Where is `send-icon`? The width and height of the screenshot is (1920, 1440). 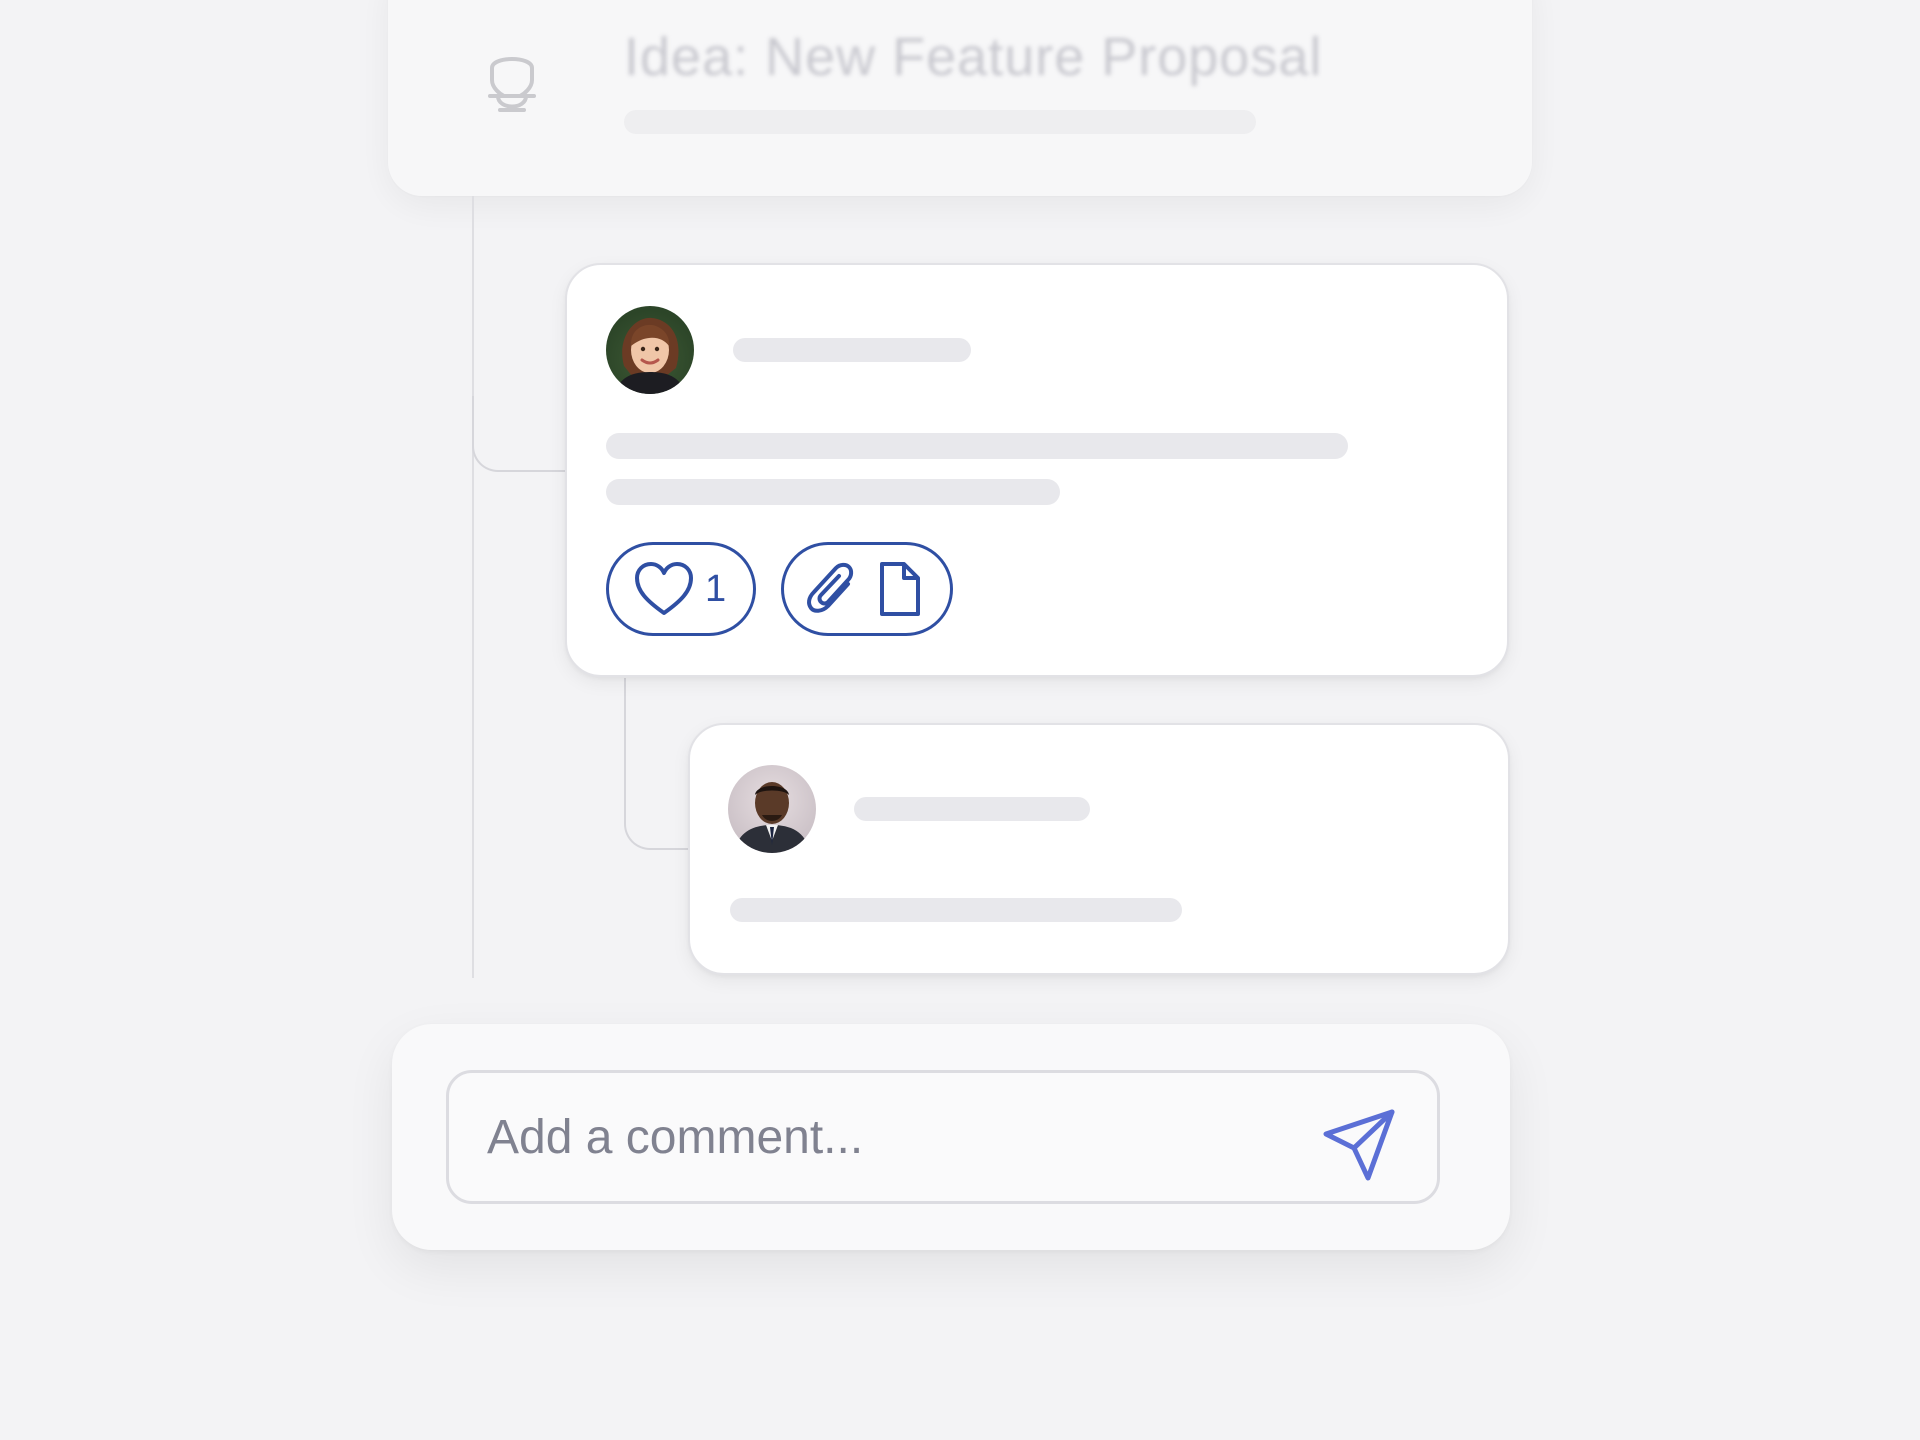 send-icon is located at coordinates (1360, 1144).